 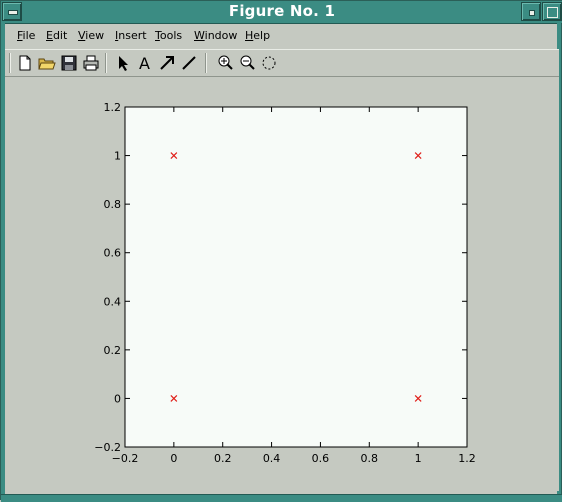 What do you see at coordinates (173, 458) in the screenshot?
I see `x-tick-label: 0` at bounding box center [173, 458].